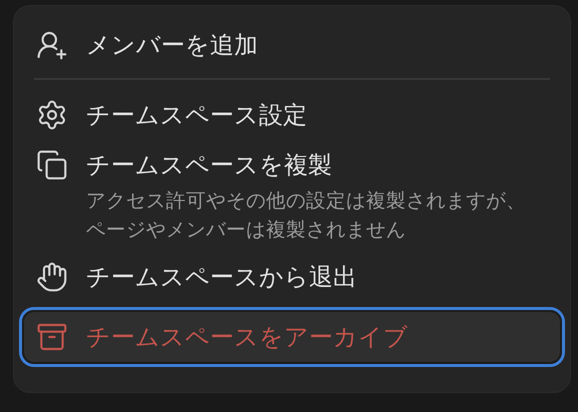 The image size is (578, 412). What do you see at coordinates (292, 45) in the screenshot?
I see `menu-item: メンバーを追加` at bounding box center [292, 45].